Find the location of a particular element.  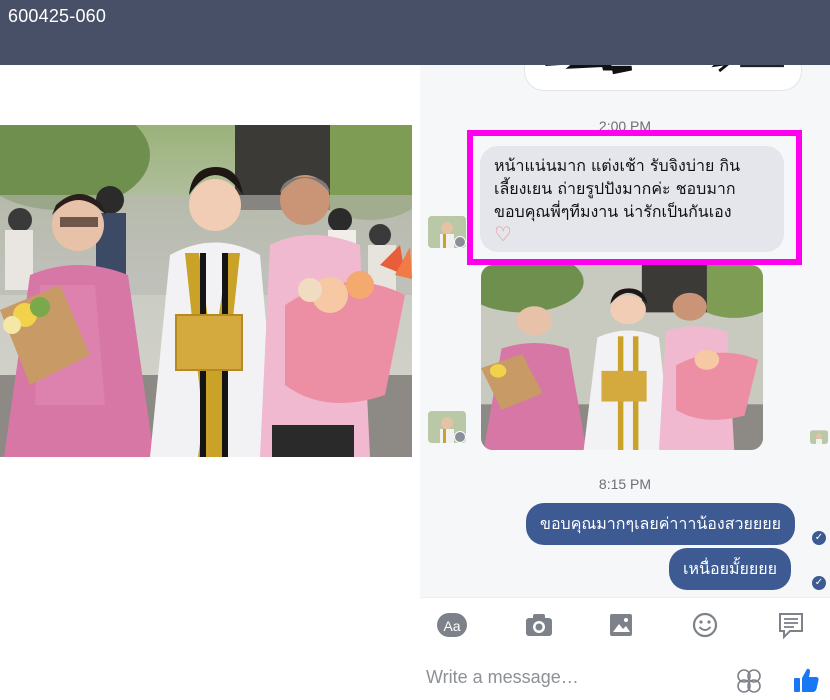

top-bar: 600425-060 is located at coordinates (415, 32).